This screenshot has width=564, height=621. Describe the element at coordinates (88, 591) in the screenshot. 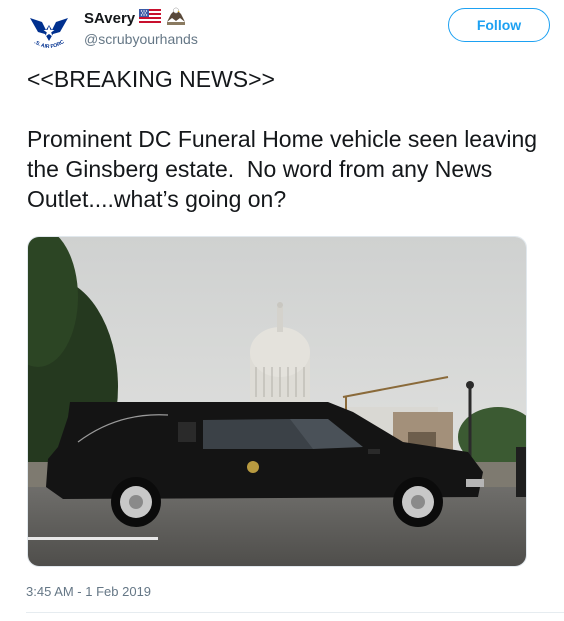

I see `tweet-timestamp: 3:45 AM - 1 Feb 2019` at that location.